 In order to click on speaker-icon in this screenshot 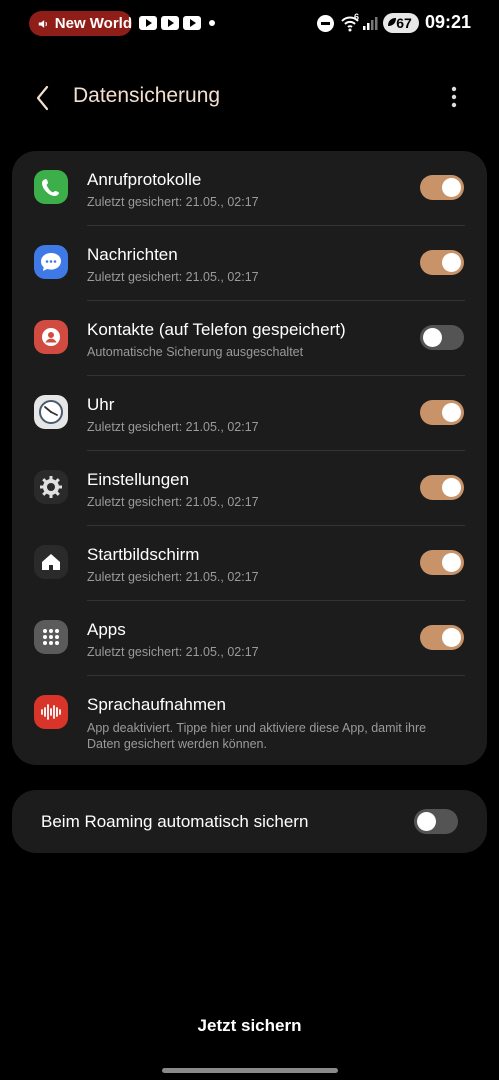, I will do `click(42, 23)`.